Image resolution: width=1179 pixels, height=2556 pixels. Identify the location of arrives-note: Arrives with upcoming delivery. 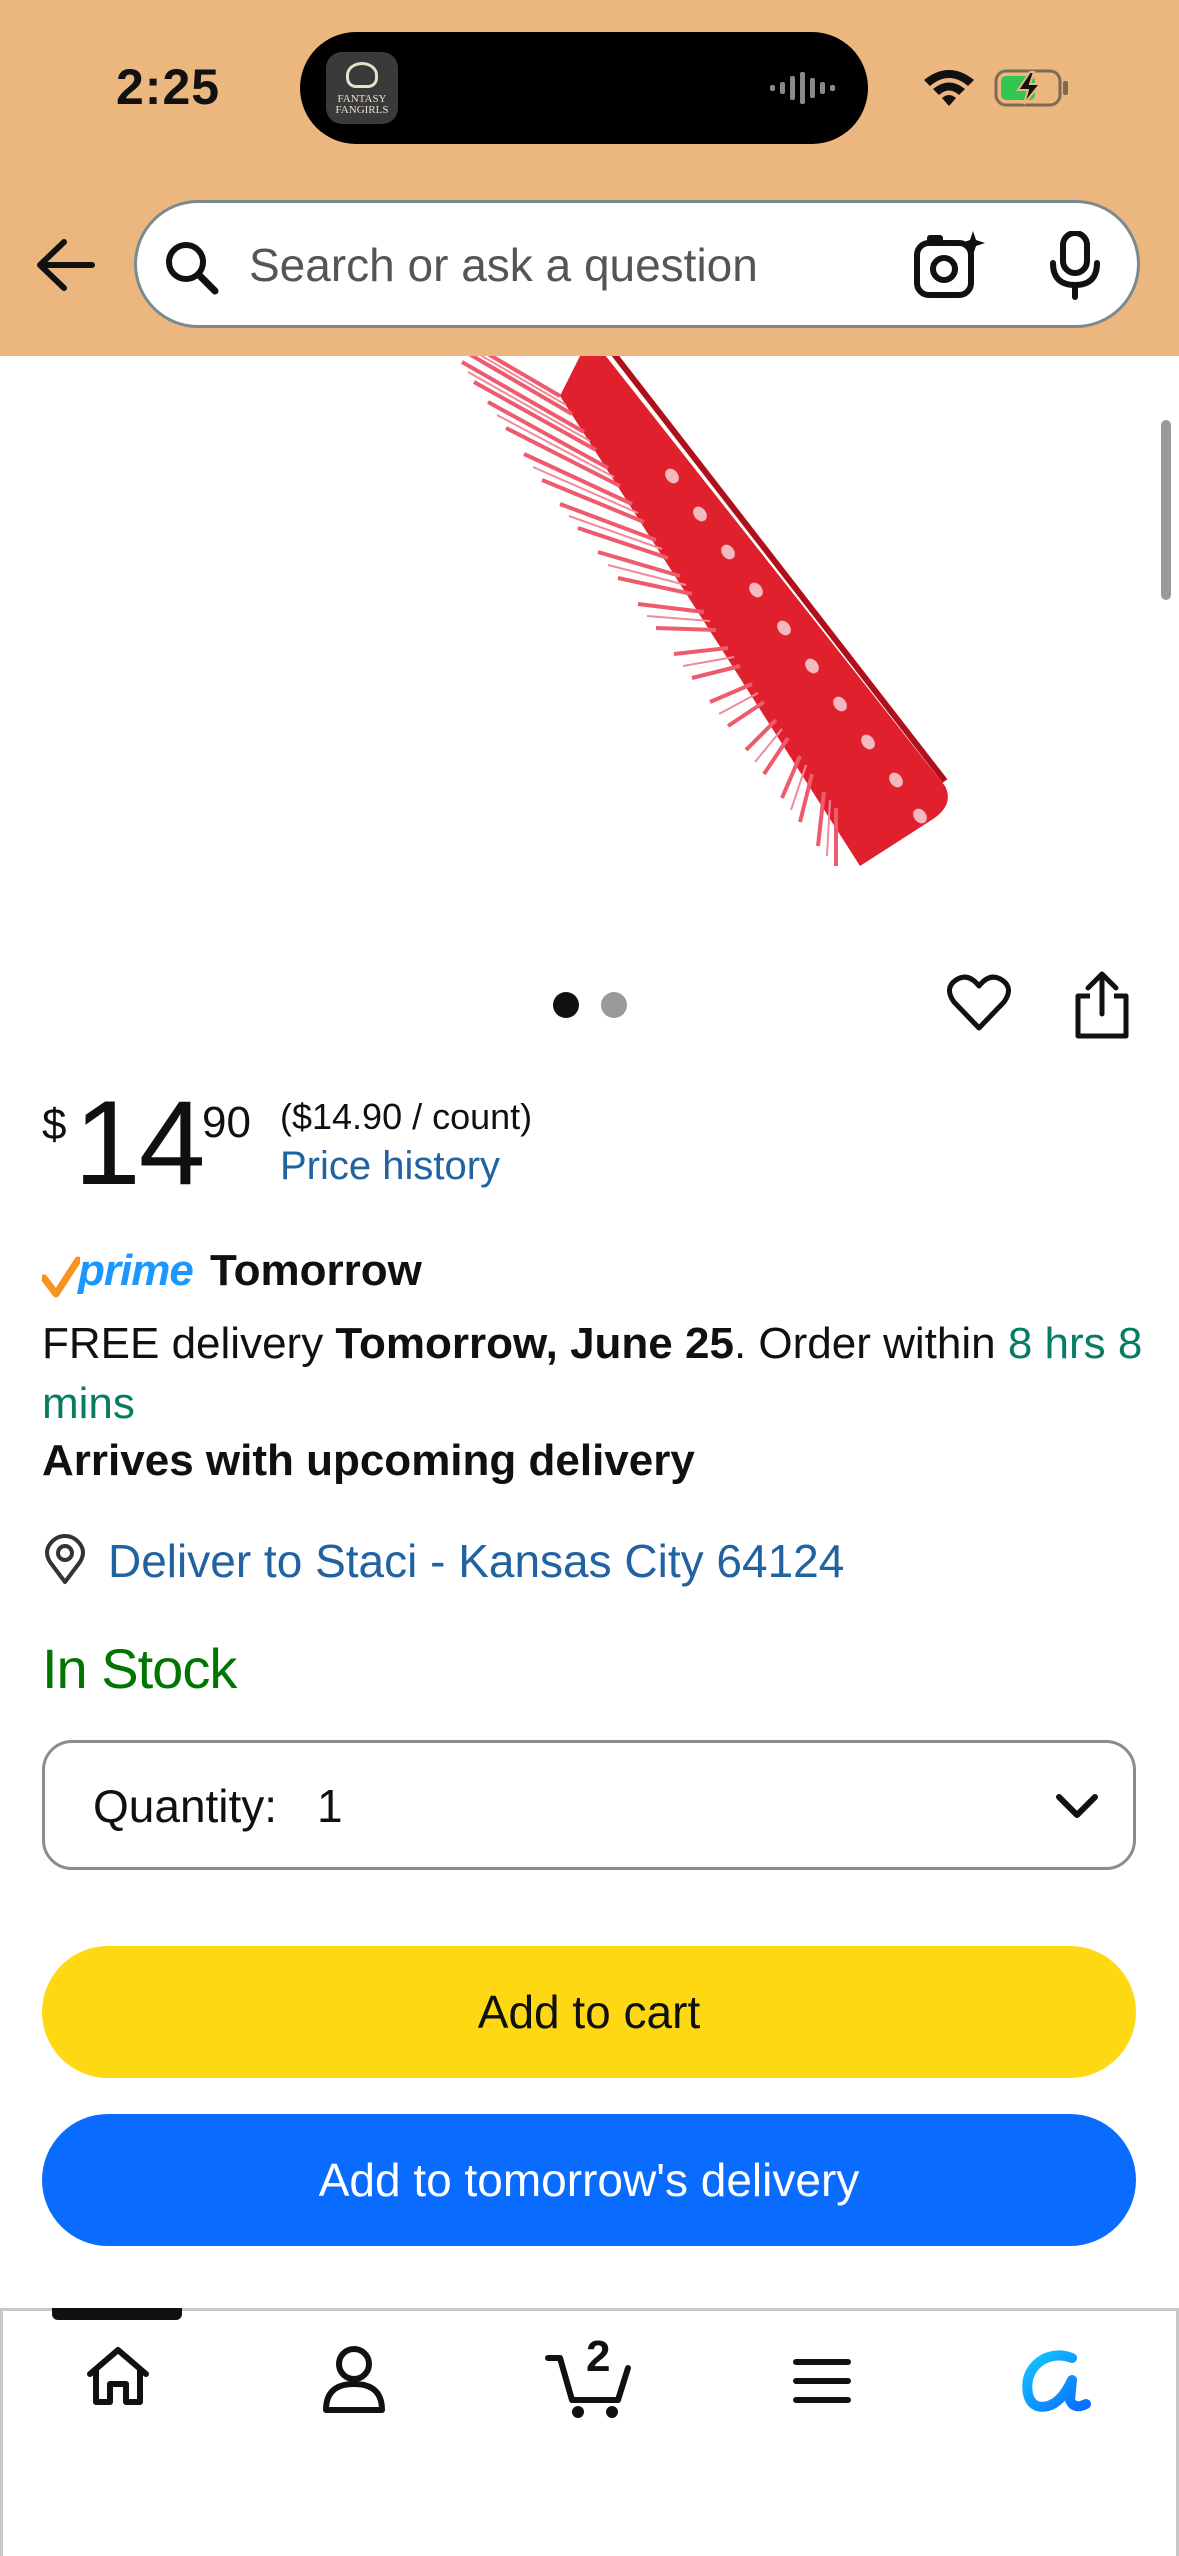
(368, 1460).